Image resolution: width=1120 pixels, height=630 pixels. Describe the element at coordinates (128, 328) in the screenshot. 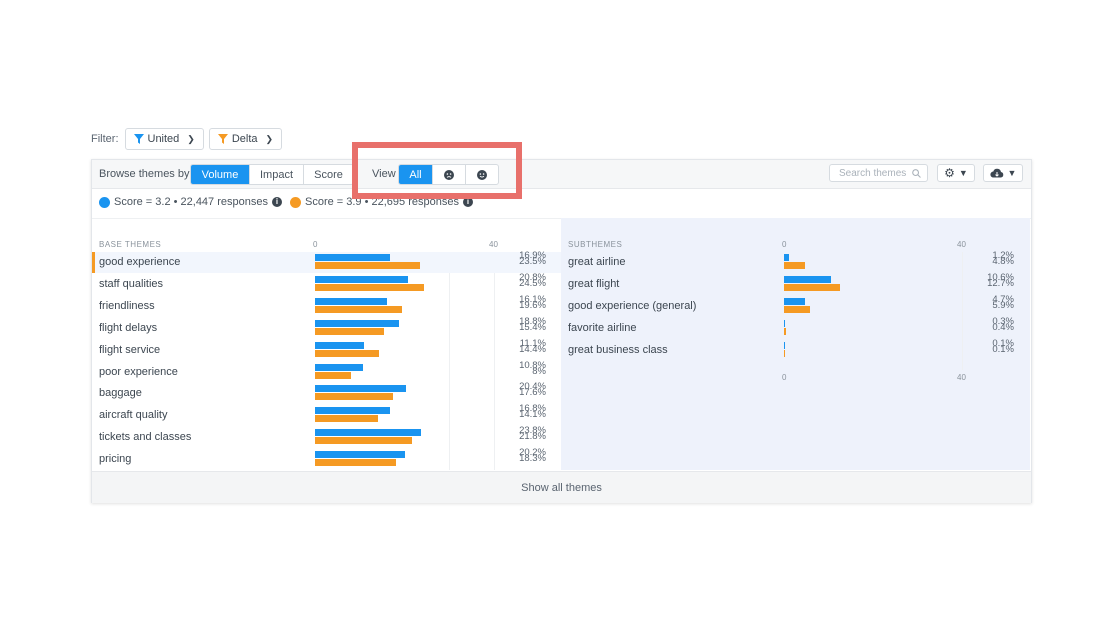

I see `theme-label: flight delays` at that location.